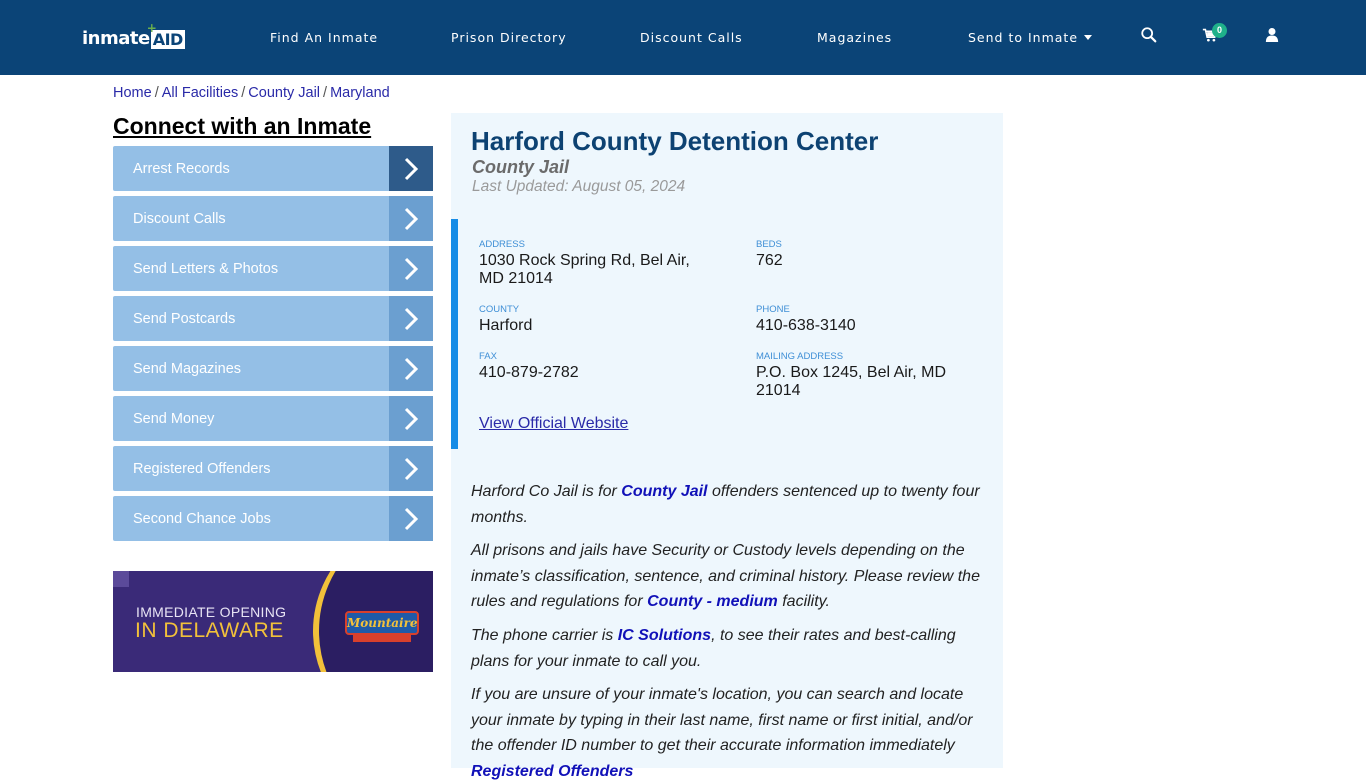 The image size is (1366, 784). What do you see at coordinates (664, 635) in the screenshot?
I see `ic-solutions-link: IC Solutions` at bounding box center [664, 635].